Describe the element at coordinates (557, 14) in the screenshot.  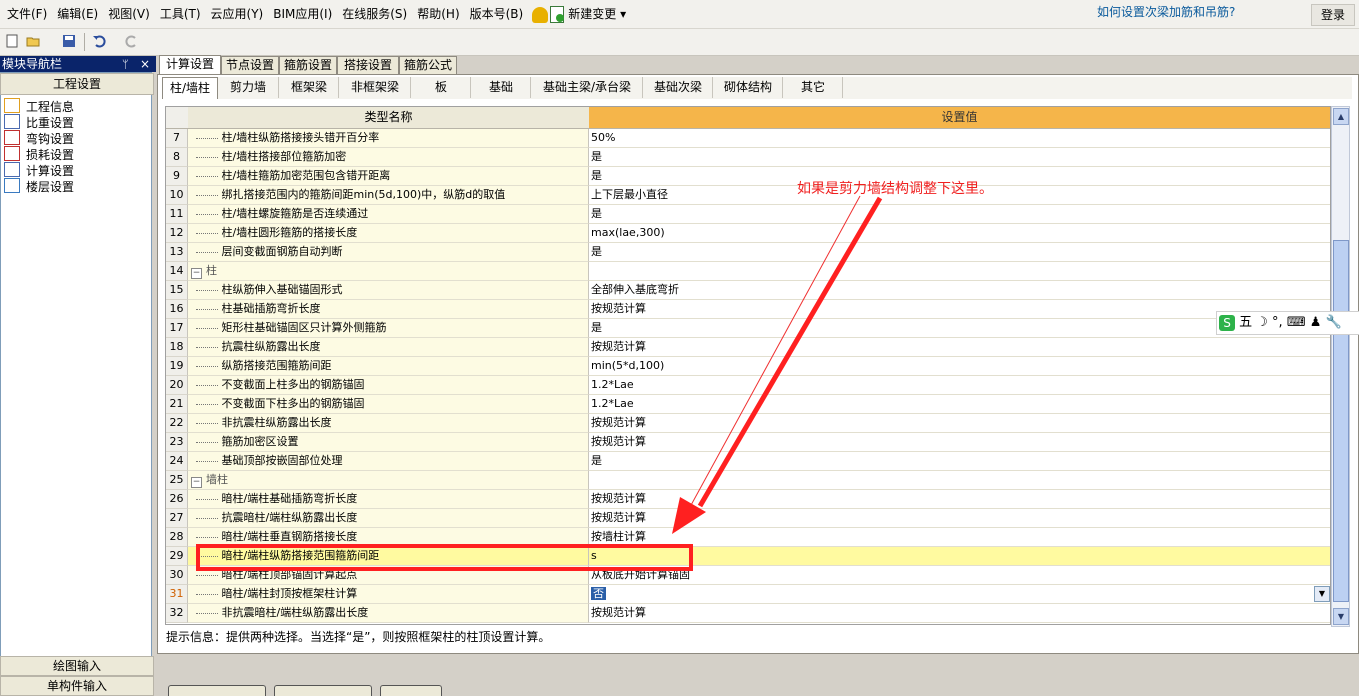
I see `new-change-icon` at that location.